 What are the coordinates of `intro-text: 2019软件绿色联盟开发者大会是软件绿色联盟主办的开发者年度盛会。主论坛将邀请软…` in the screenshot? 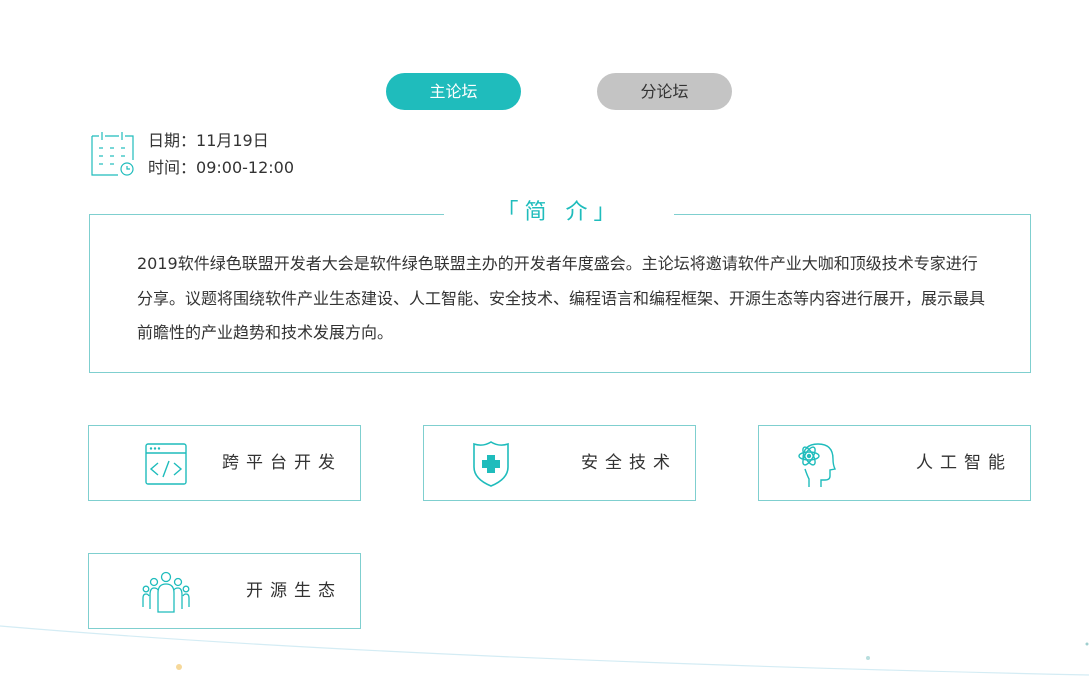 It's located at (561, 298).